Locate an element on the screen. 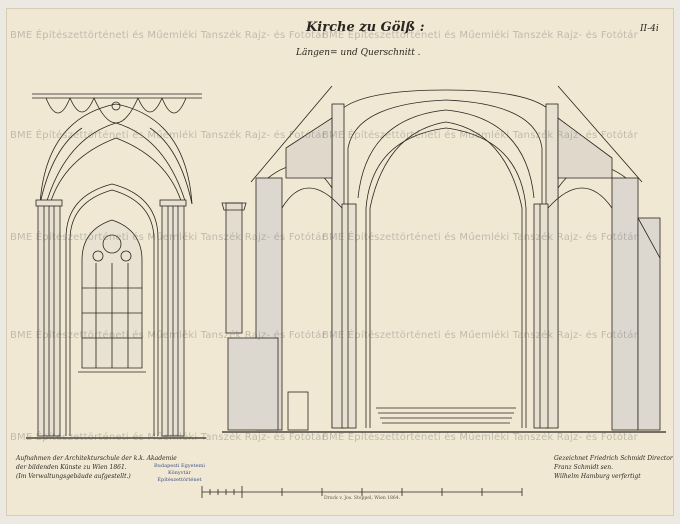 This screenshot has width=680, height=524. note-right-line: Franz Schmidt sen. is located at coordinates (584, 467).